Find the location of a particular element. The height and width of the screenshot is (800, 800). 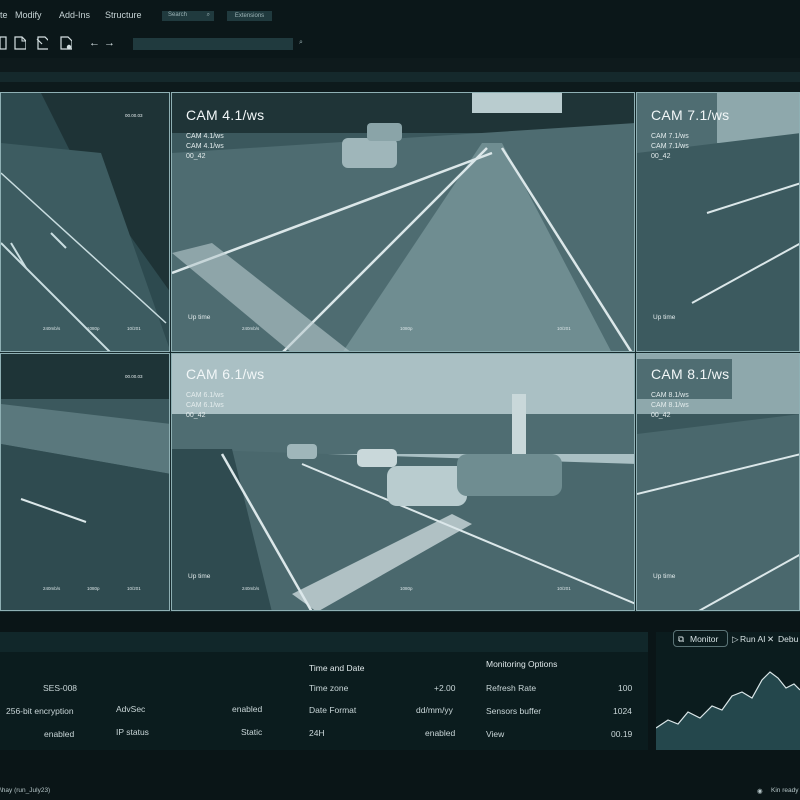

camera-title: CAM 4.1/ws is located at coordinates (225, 115).